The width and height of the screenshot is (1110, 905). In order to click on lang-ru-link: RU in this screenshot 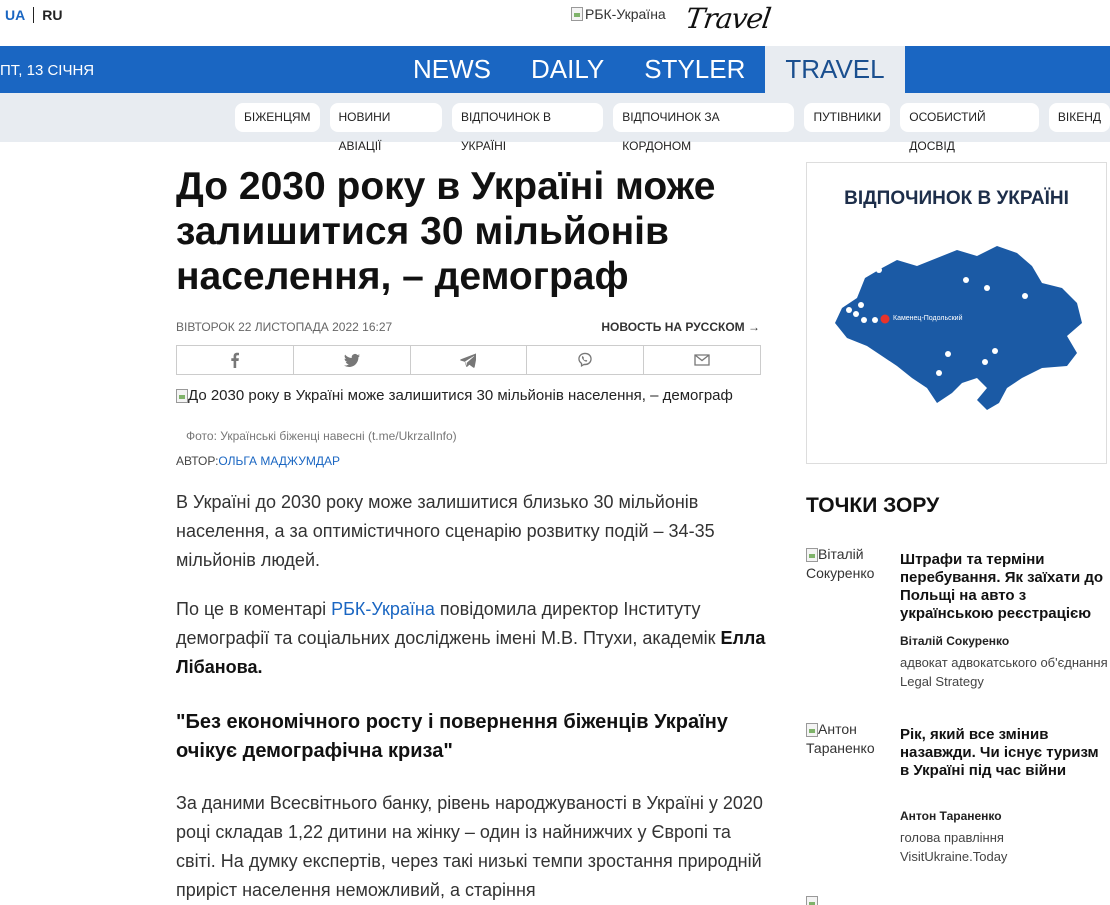, I will do `click(48, 15)`.